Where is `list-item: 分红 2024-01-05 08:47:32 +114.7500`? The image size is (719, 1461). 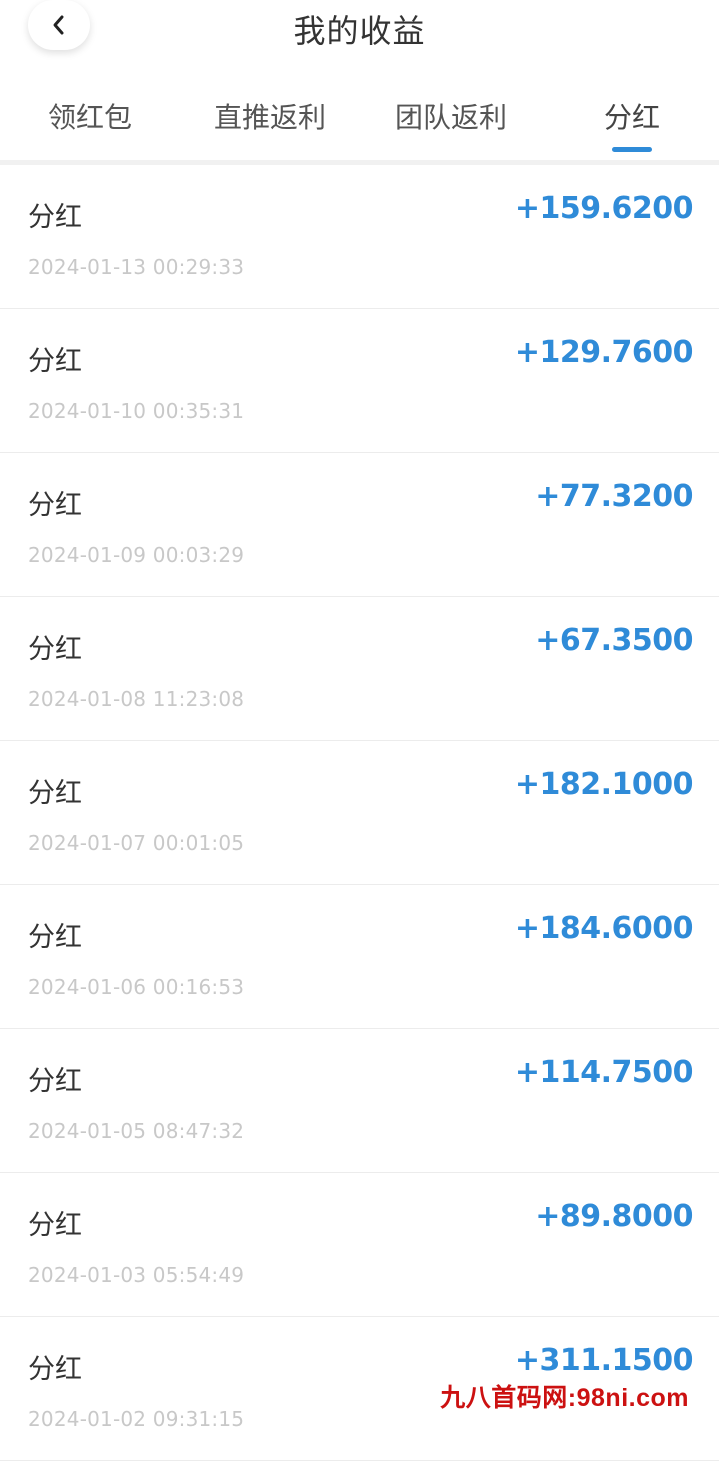
list-item: 分红 2024-01-05 08:47:32 +114.7500 is located at coordinates (359, 1101).